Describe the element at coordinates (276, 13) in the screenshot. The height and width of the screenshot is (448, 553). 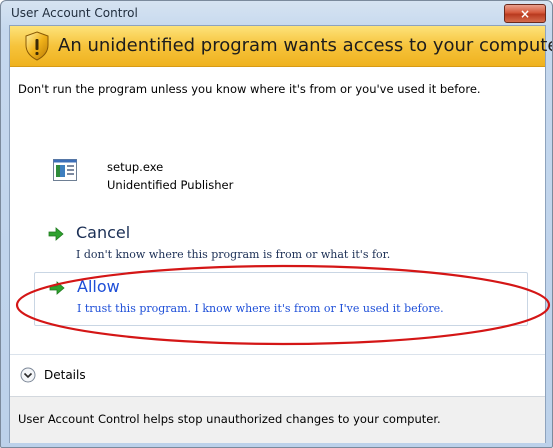
I see `title-bar: User Account Control ×` at that location.